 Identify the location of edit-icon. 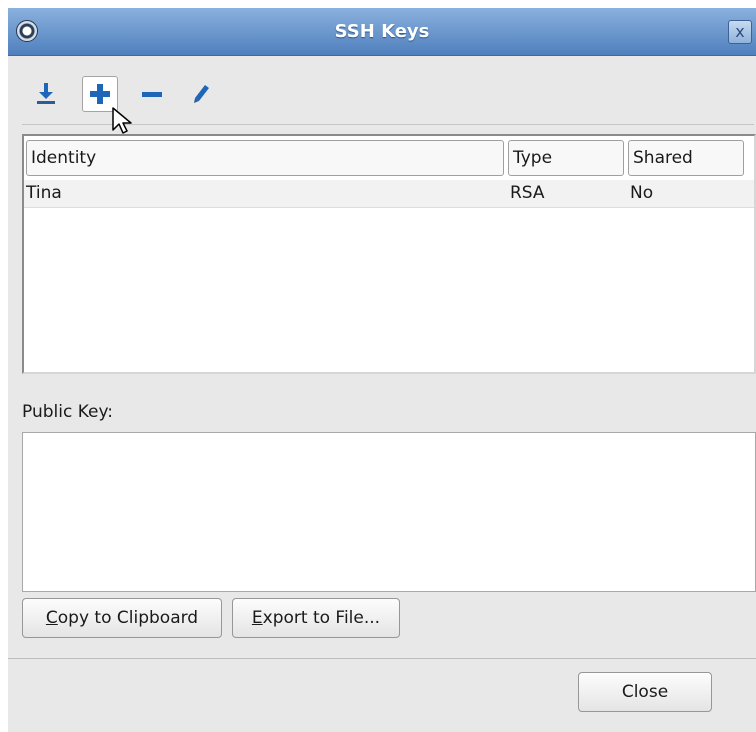
(201, 94).